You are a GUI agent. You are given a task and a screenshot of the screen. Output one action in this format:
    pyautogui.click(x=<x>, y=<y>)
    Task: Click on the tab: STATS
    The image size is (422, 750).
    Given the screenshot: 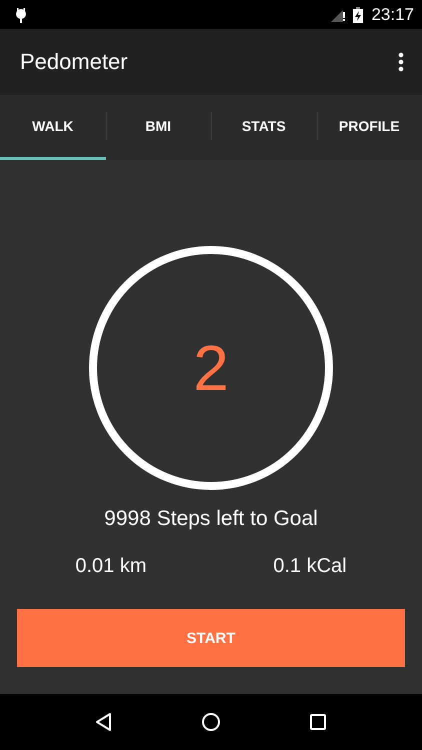 What is the action you would take?
    pyautogui.click(x=263, y=127)
    